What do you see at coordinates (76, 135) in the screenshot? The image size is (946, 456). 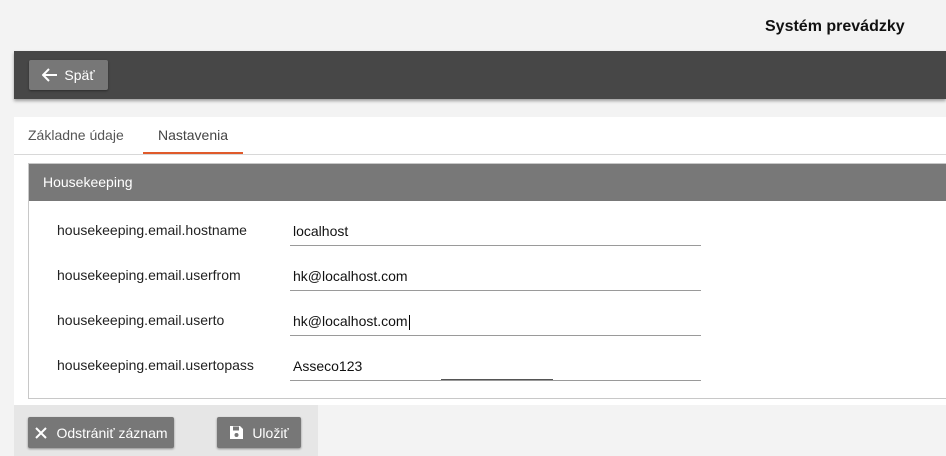 I see `tab-zakladne-udaje: Základne údaje` at bounding box center [76, 135].